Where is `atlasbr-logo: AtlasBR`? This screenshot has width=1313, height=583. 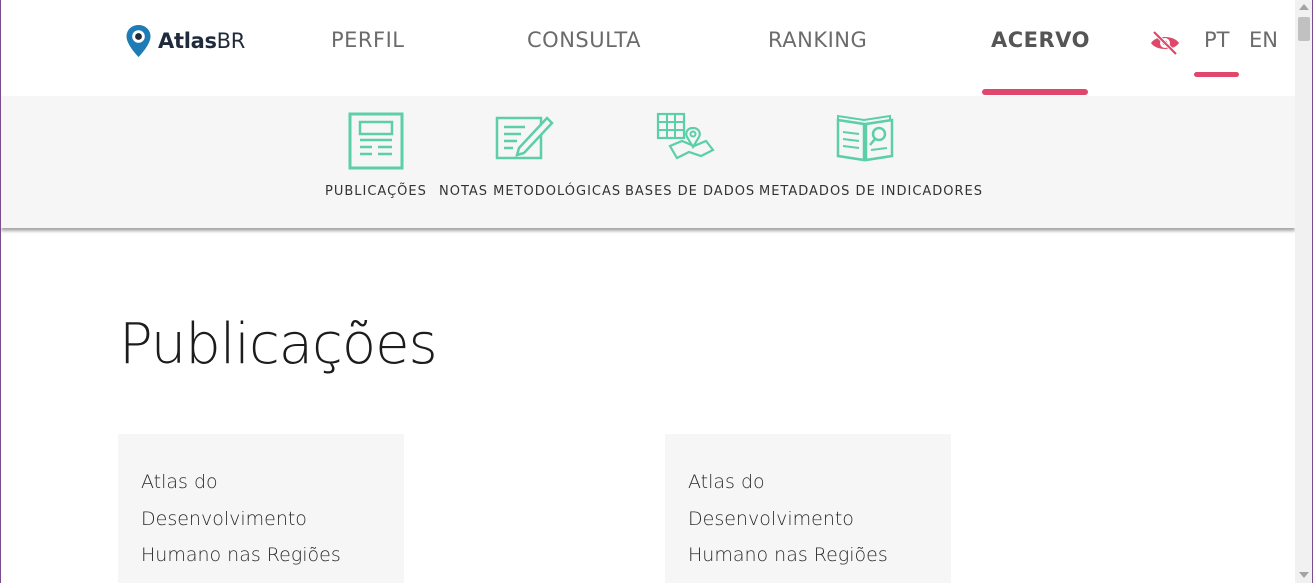
atlasbr-logo: AtlasBR is located at coordinates (185, 41).